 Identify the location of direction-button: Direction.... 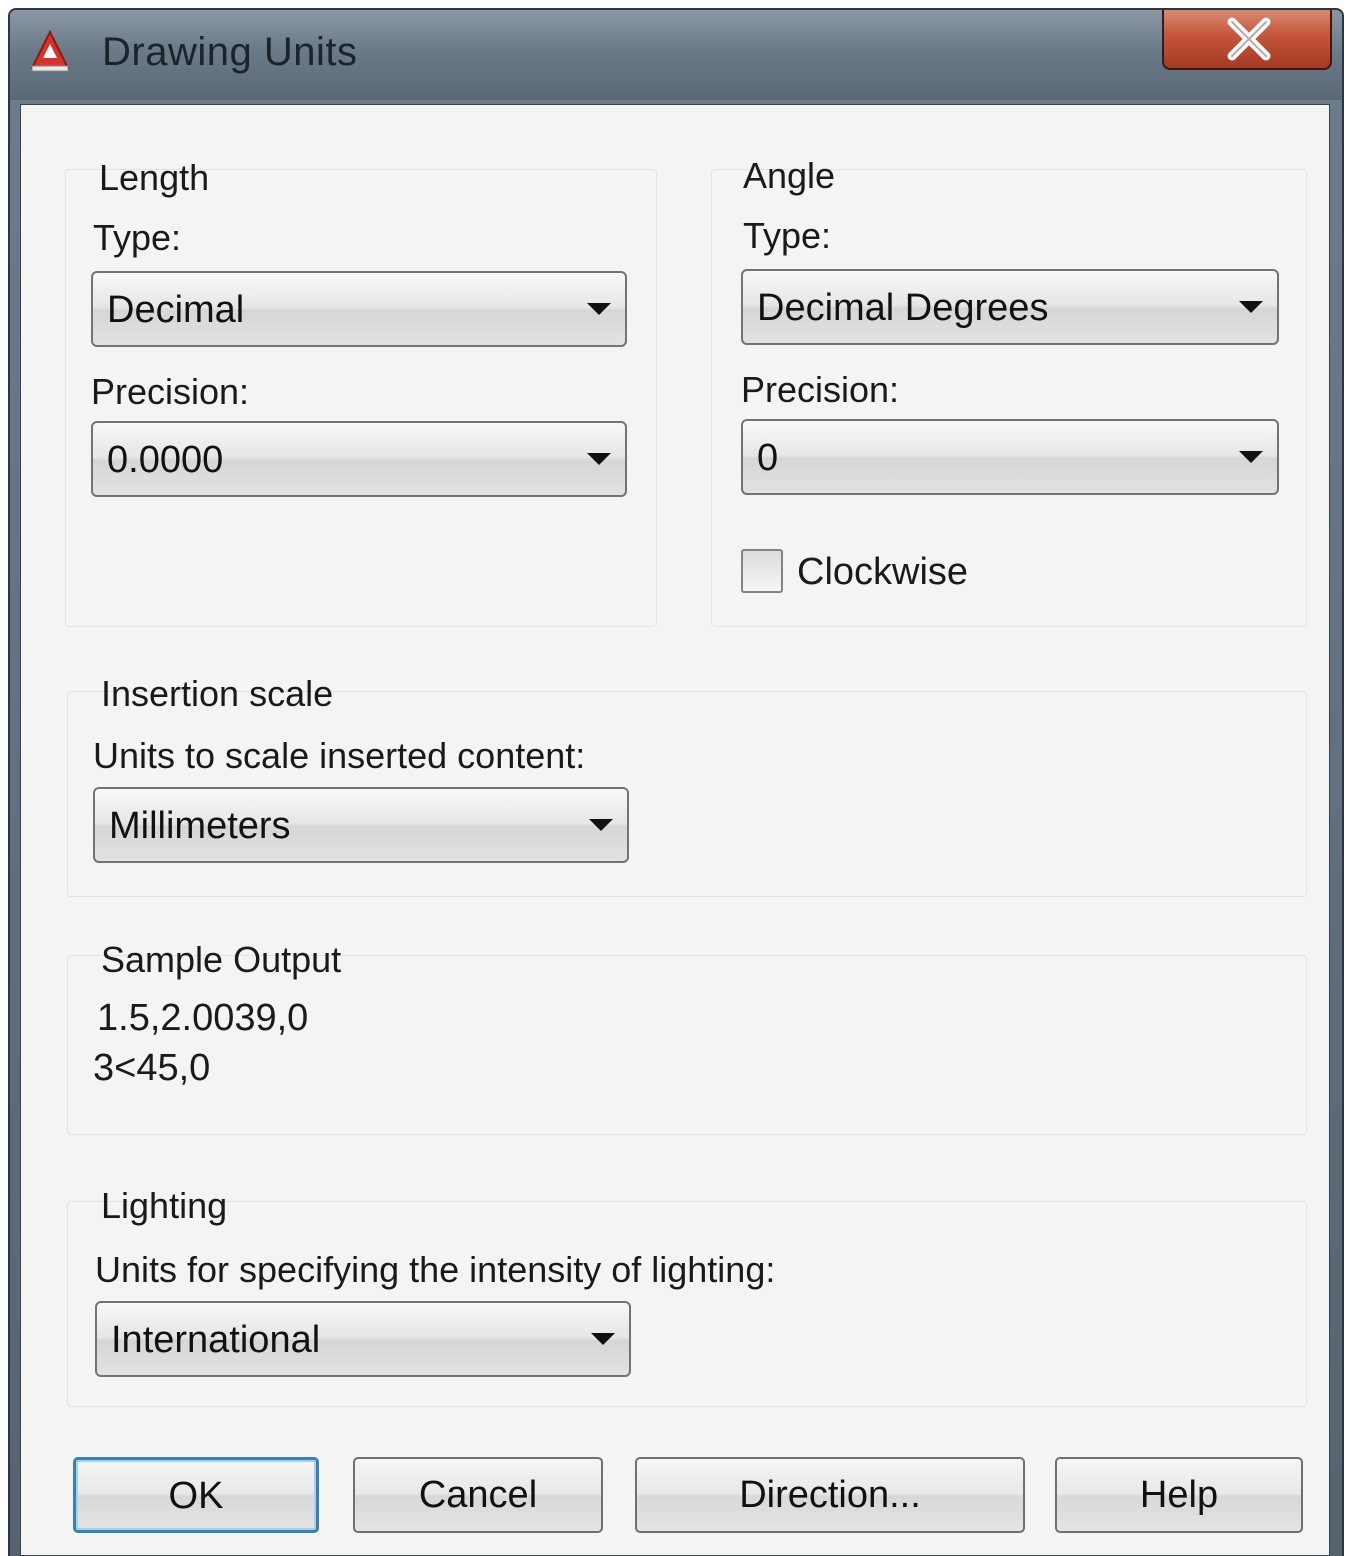
(830, 1495).